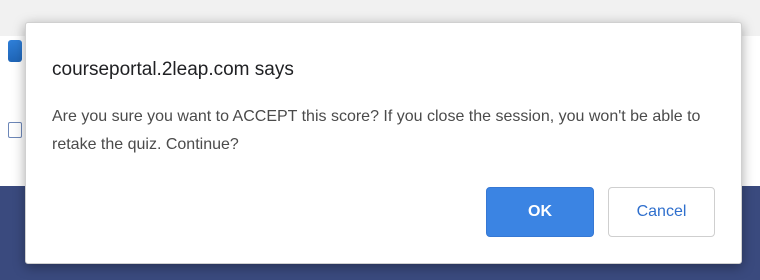 The height and width of the screenshot is (280, 760). Describe the element at coordinates (15, 130) in the screenshot. I see `link-icon` at that location.